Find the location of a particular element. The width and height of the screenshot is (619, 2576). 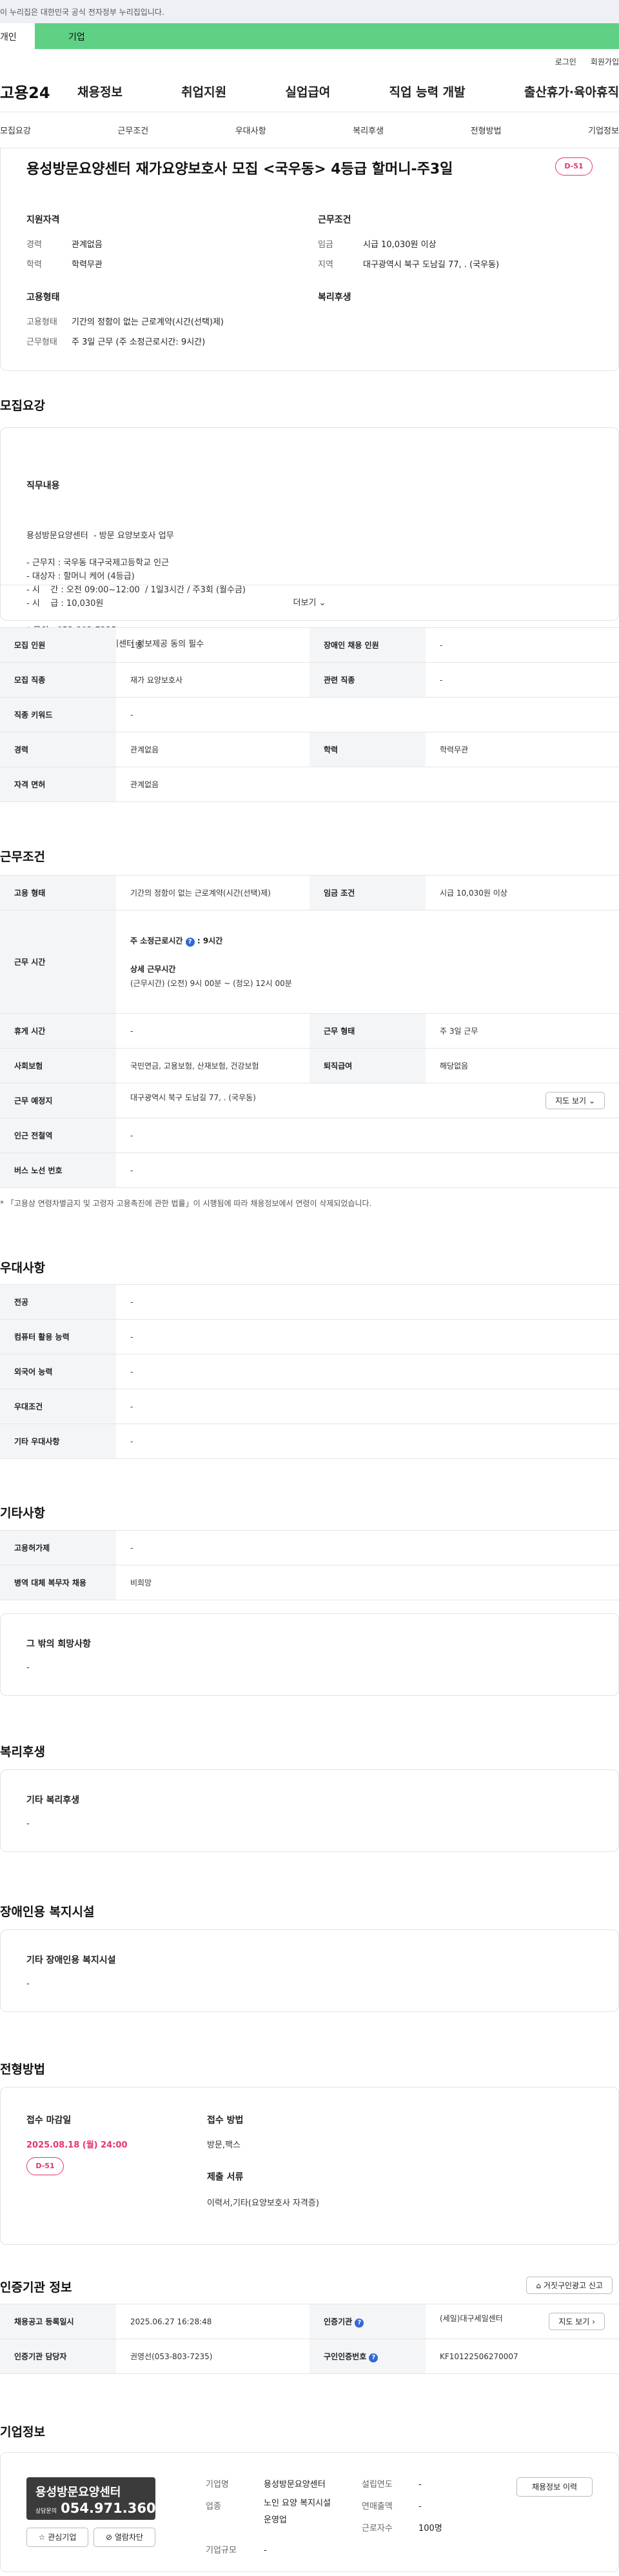

pref-table: 전공 - 컴퓨터 활용 능력 - 외국어 능력 - 우대조건 - 기타 우대사항 - is located at coordinates (309, 1371).